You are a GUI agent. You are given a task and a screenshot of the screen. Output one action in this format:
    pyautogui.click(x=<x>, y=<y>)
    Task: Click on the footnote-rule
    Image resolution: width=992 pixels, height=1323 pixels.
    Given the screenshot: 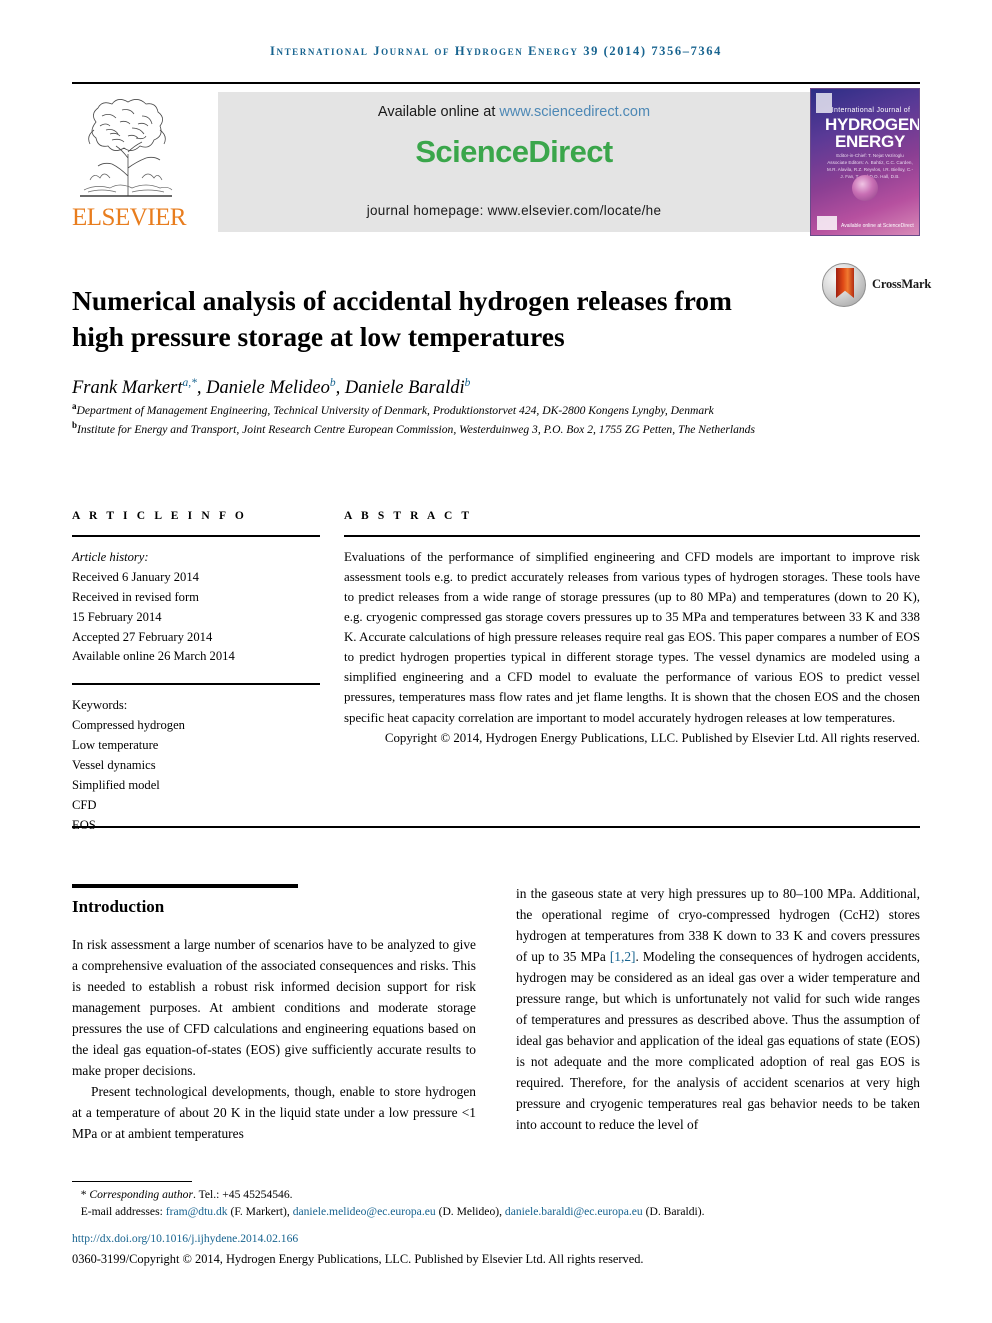 What is the action you would take?
    pyautogui.click(x=132, y=1182)
    